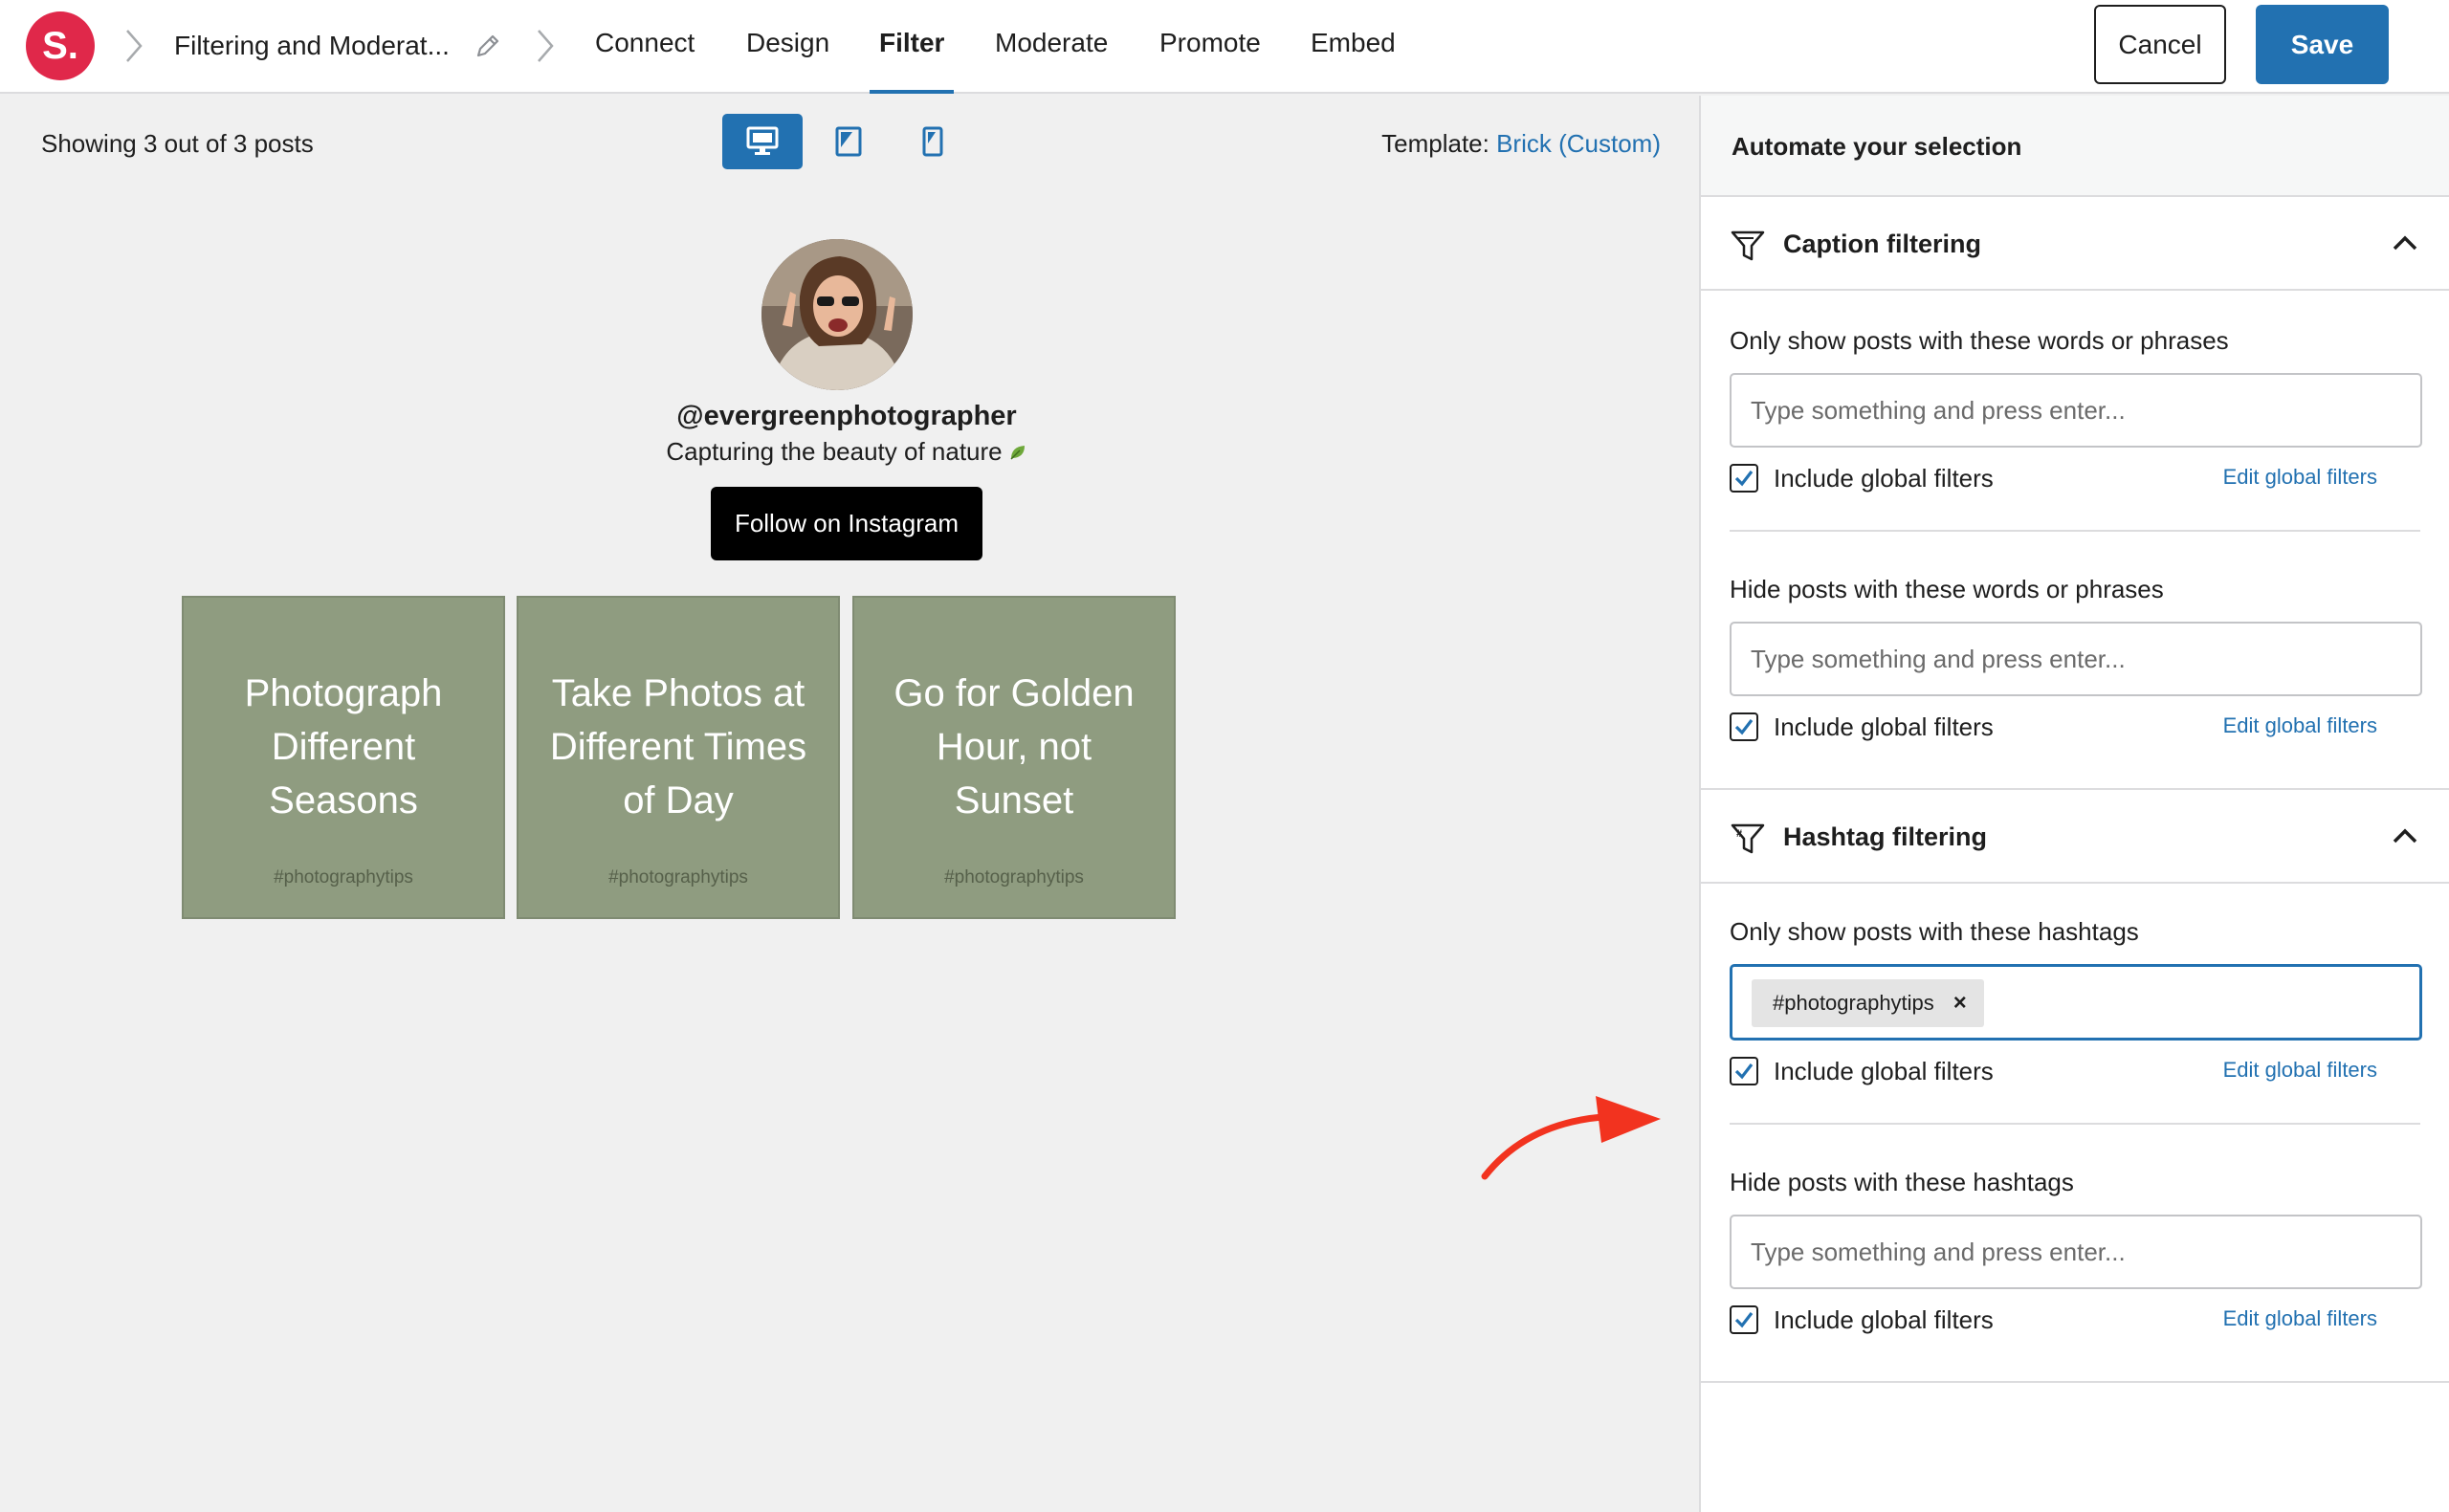 The width and height of the screenshot is (2449, 1512). What do you see at coordinates (788, 47) in the screenshot?
I see `tab-design: Design` at bounding box center [788, 47].